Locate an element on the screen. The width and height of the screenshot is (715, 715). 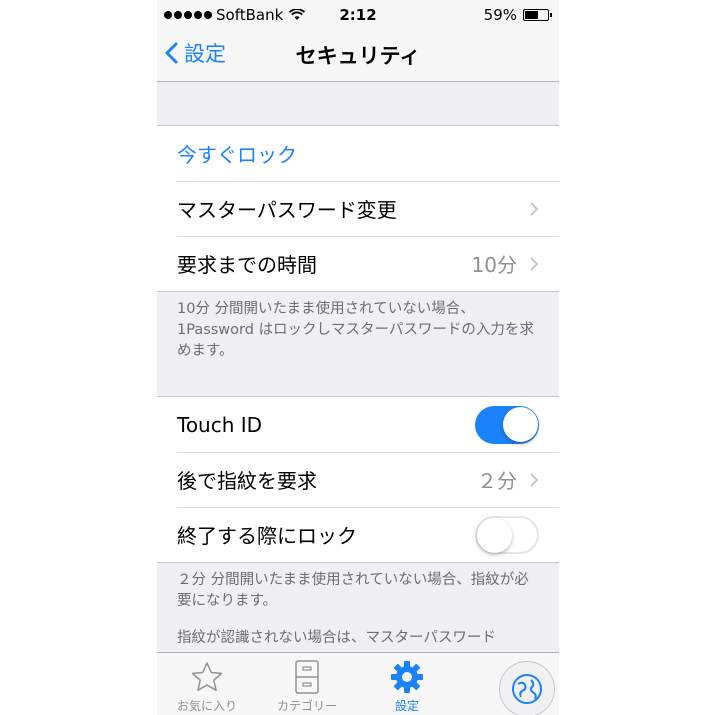
navigation-bar: 設定 セキュリティ is located at coordinates (358, 55).